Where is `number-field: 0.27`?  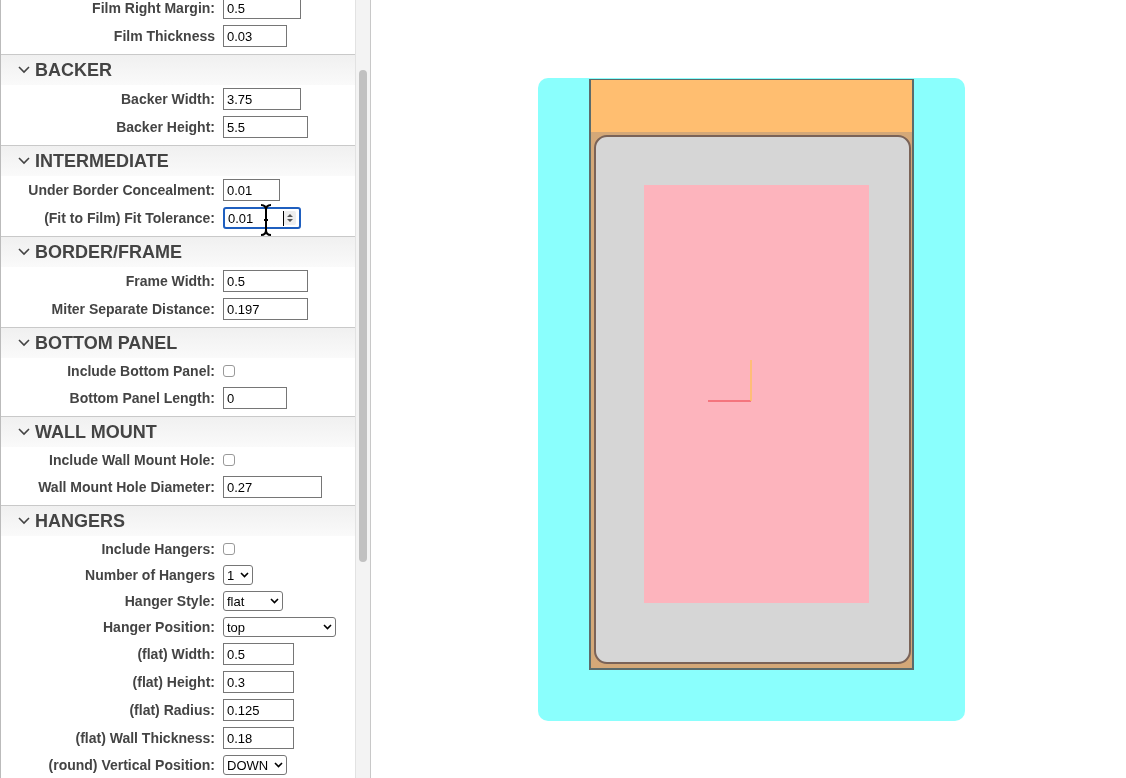 number-field: 0.27 is located at coordinates (272, 487).